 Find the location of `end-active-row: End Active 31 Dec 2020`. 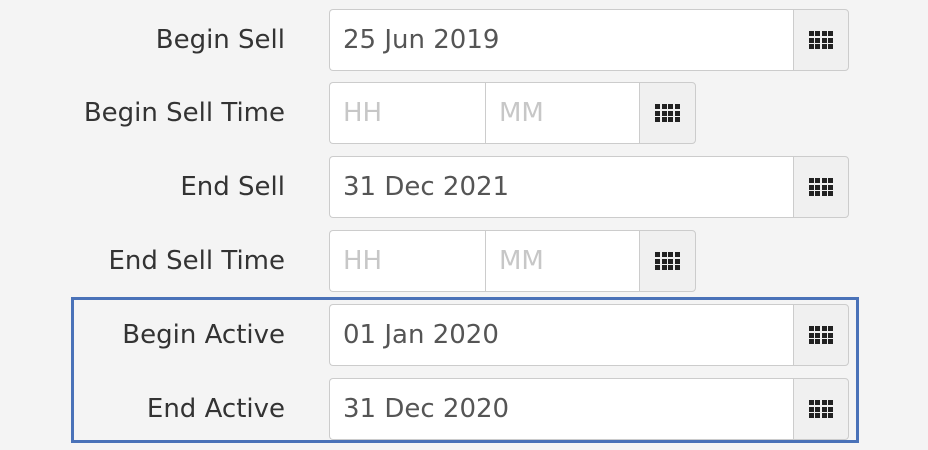

end-active-row: End Active 31 Dec 2020 is located at coordinates (464, 409).